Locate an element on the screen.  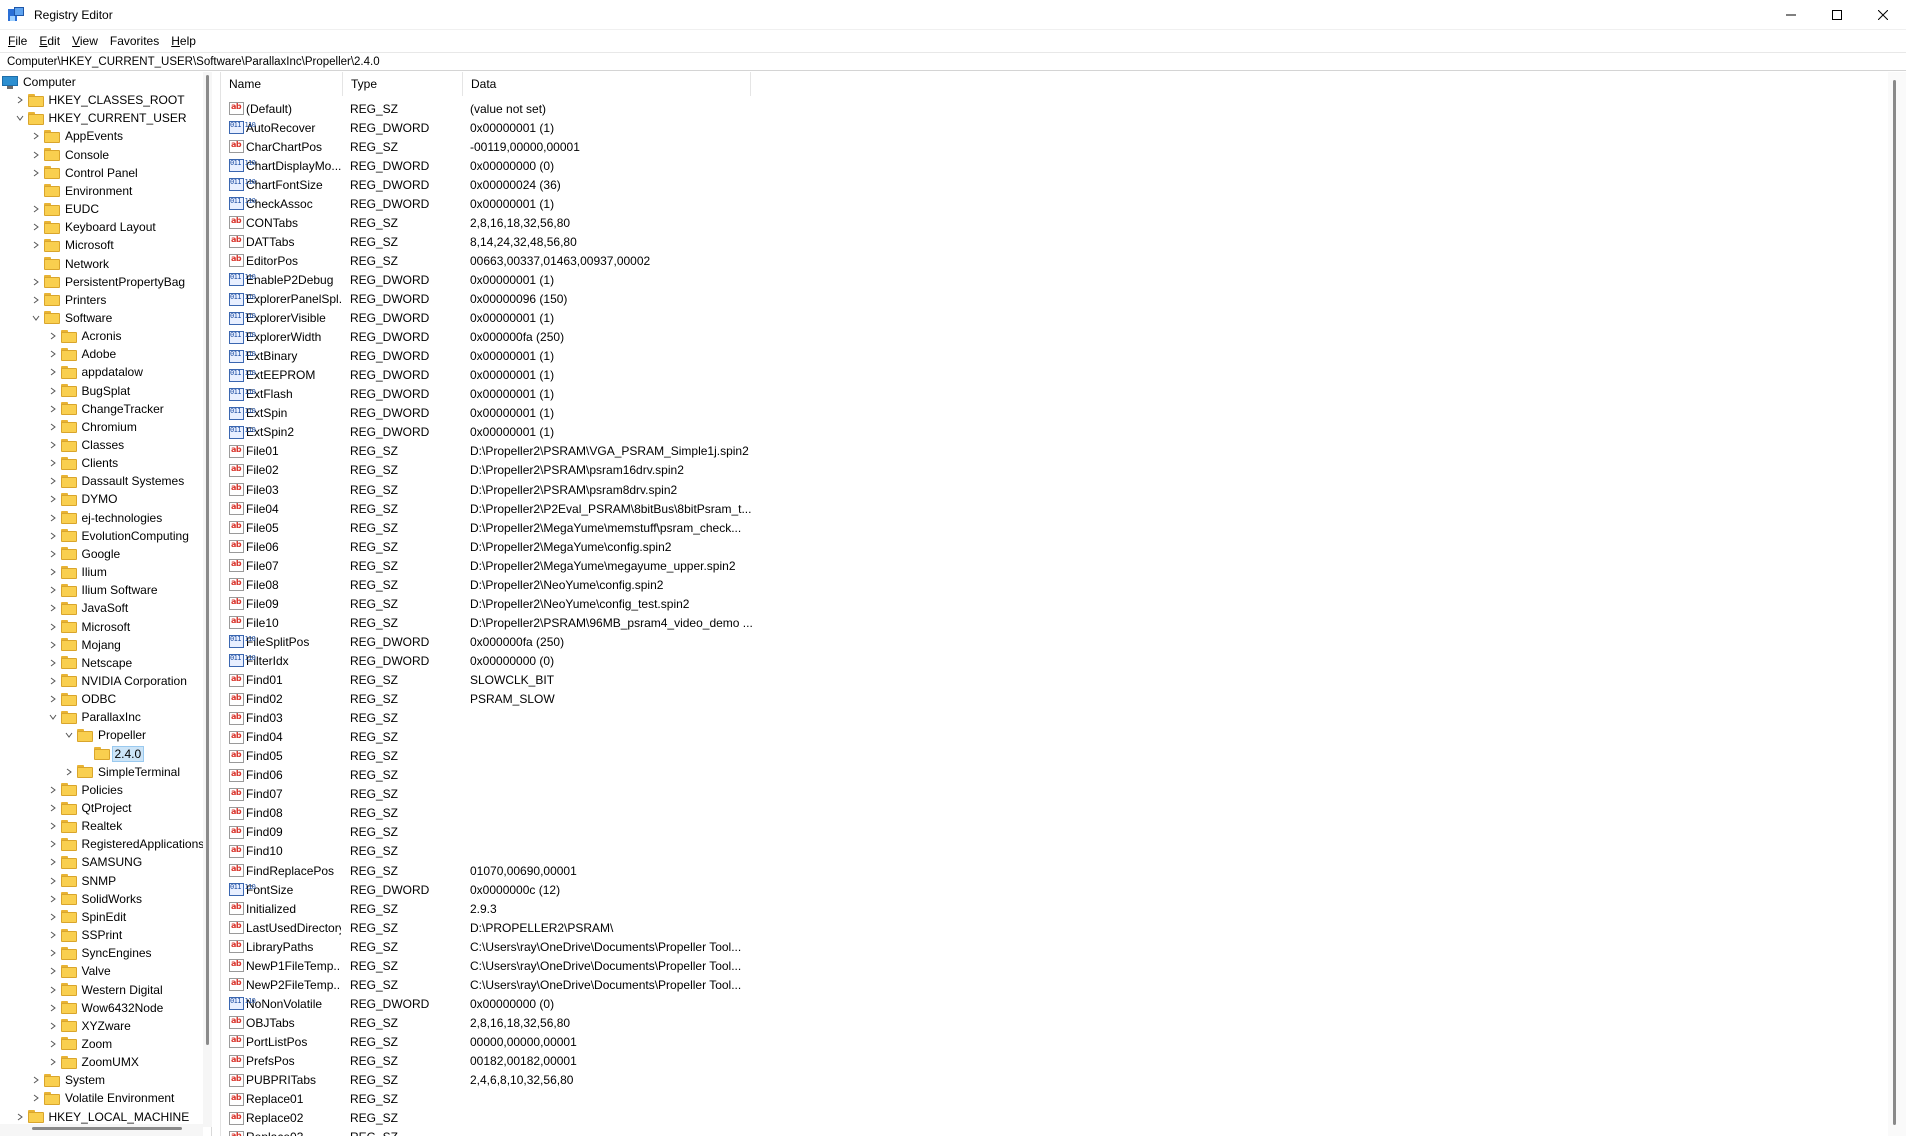
value-row: 011 110 ExtSpin REG_DWORD 0x00000001 (1) is located at coordinates (491, 413).